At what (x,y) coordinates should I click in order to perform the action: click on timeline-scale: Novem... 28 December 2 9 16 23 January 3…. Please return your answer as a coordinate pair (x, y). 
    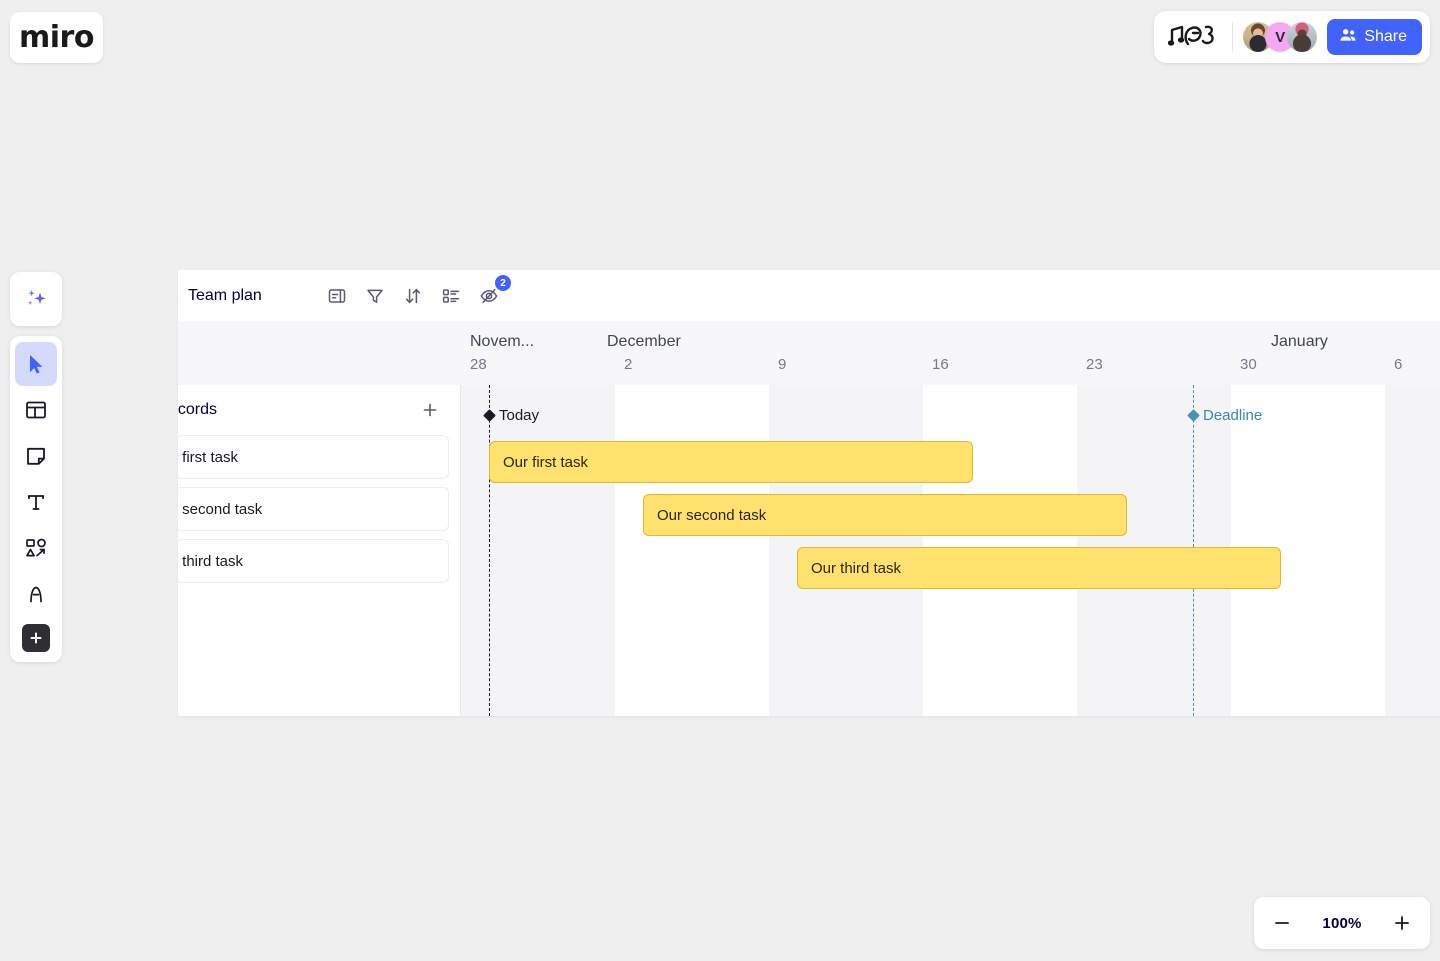
    Looking at the image, I should click on (809, 354).